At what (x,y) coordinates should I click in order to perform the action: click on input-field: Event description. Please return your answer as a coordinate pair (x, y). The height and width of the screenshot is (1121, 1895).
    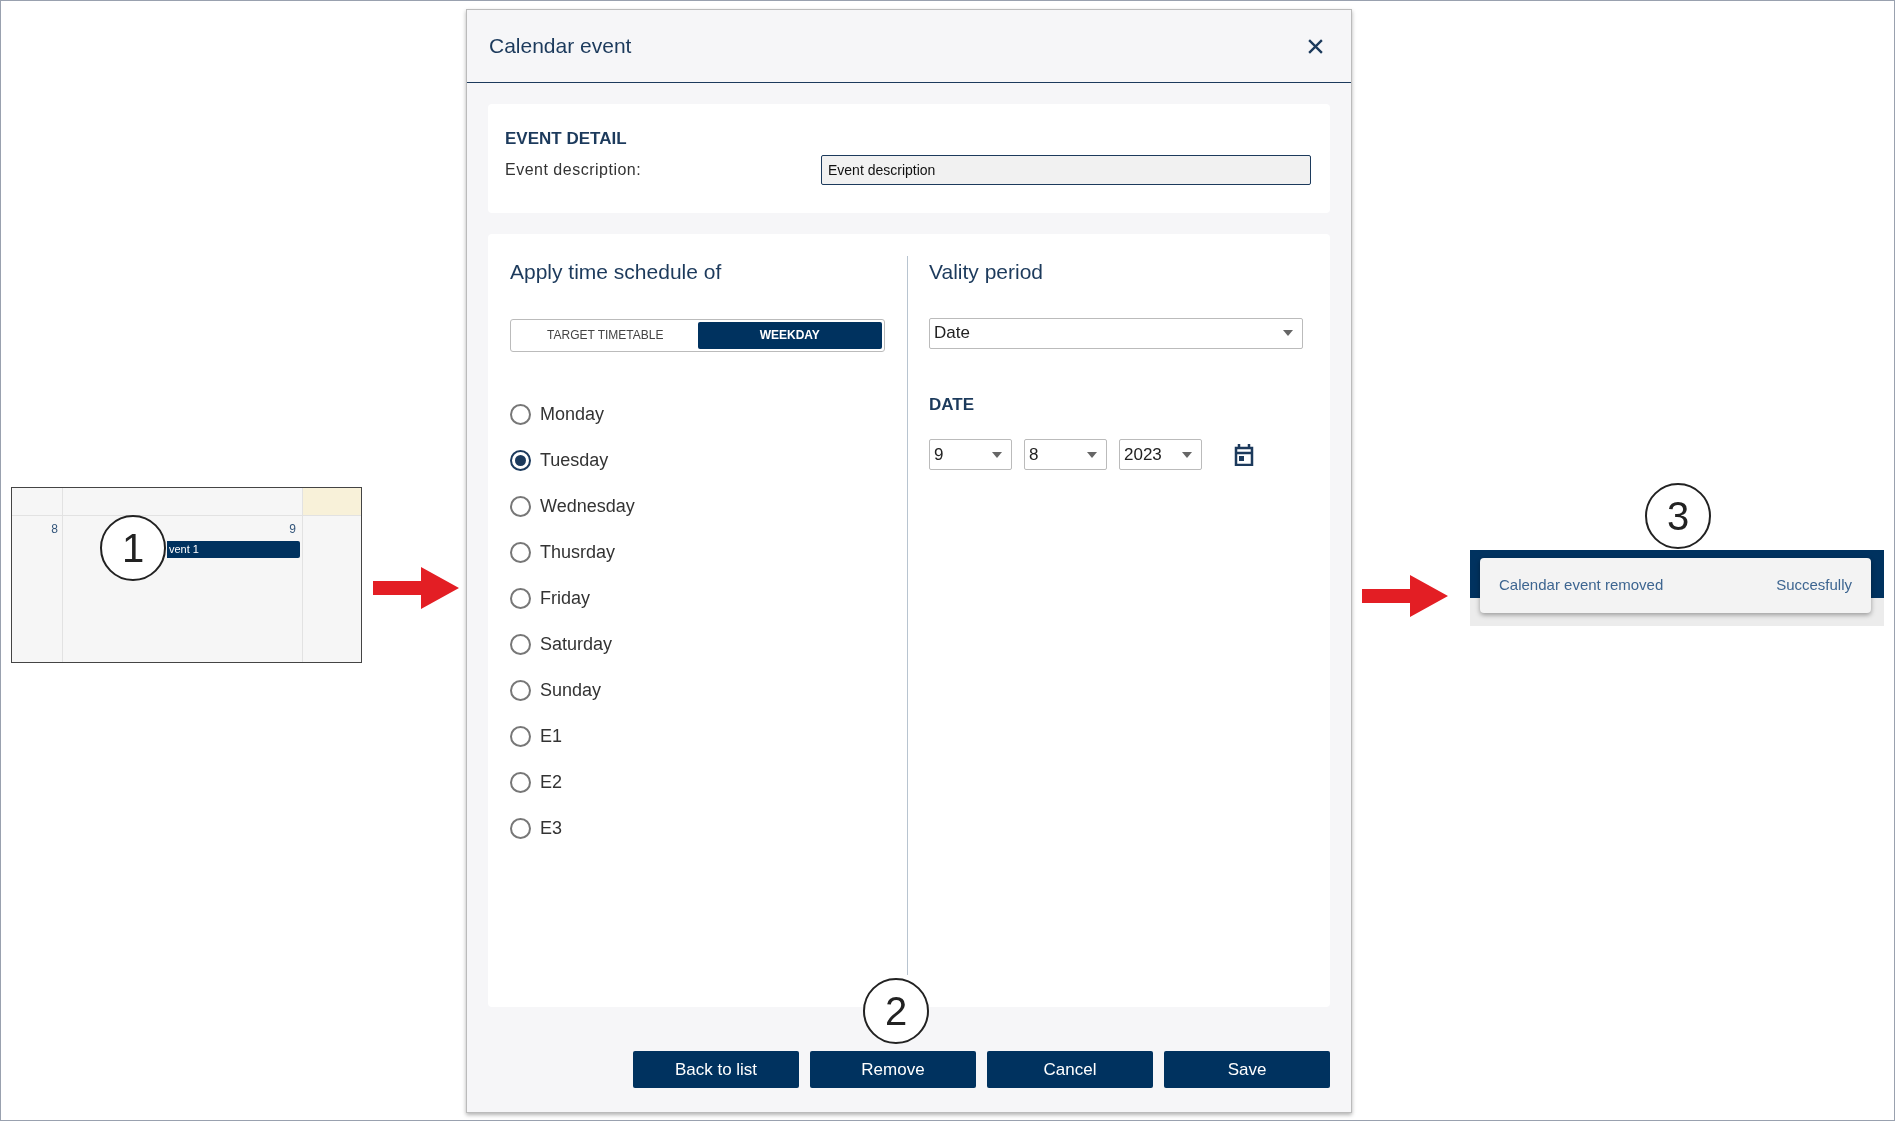
    Looking at the image, I should click on (1066, 169).